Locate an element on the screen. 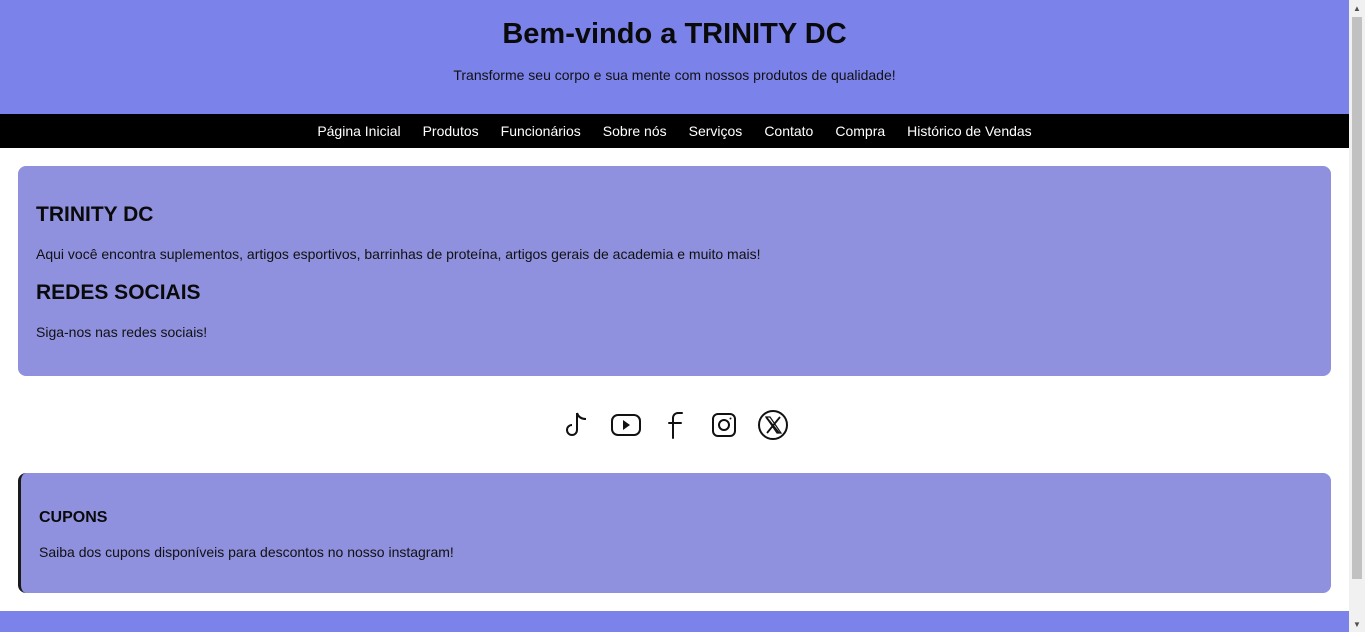 This screenshot has height=632, width=1365. vertical-scrollbar: ▲ ▼ is located at coordinates (1357, 316).